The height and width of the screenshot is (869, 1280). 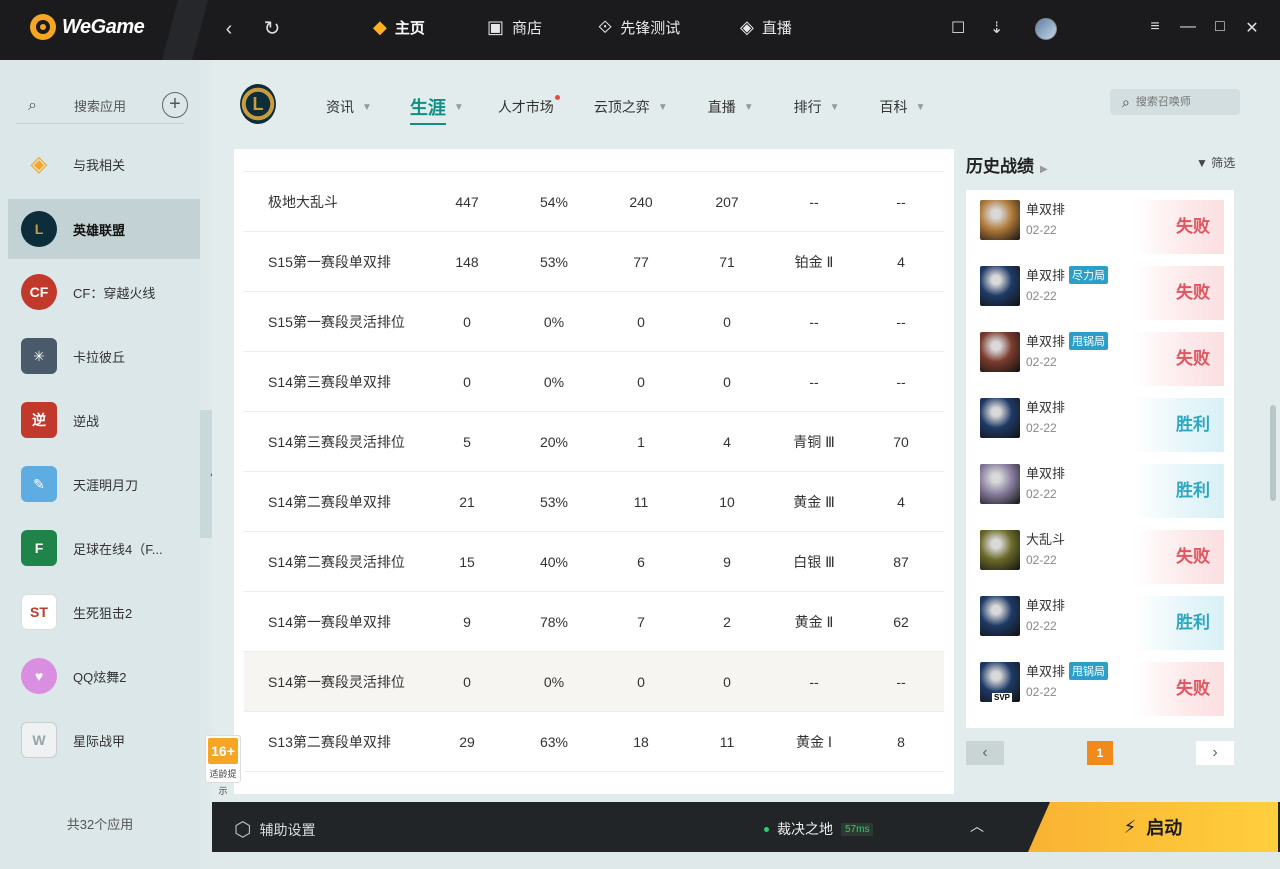 I want to click on table-row: S14第三赛段灵活排位 5 20% 1 4 青铜 Ⅲ 70, so click(x=594, y=442).